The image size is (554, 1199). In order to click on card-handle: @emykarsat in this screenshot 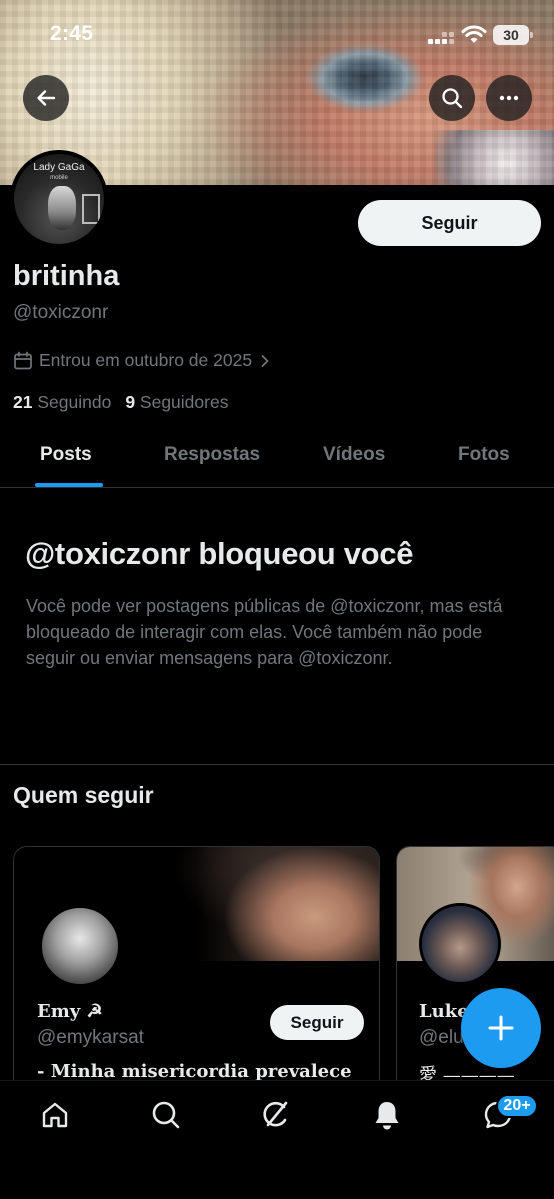, I will do `click(90, 1037)`.